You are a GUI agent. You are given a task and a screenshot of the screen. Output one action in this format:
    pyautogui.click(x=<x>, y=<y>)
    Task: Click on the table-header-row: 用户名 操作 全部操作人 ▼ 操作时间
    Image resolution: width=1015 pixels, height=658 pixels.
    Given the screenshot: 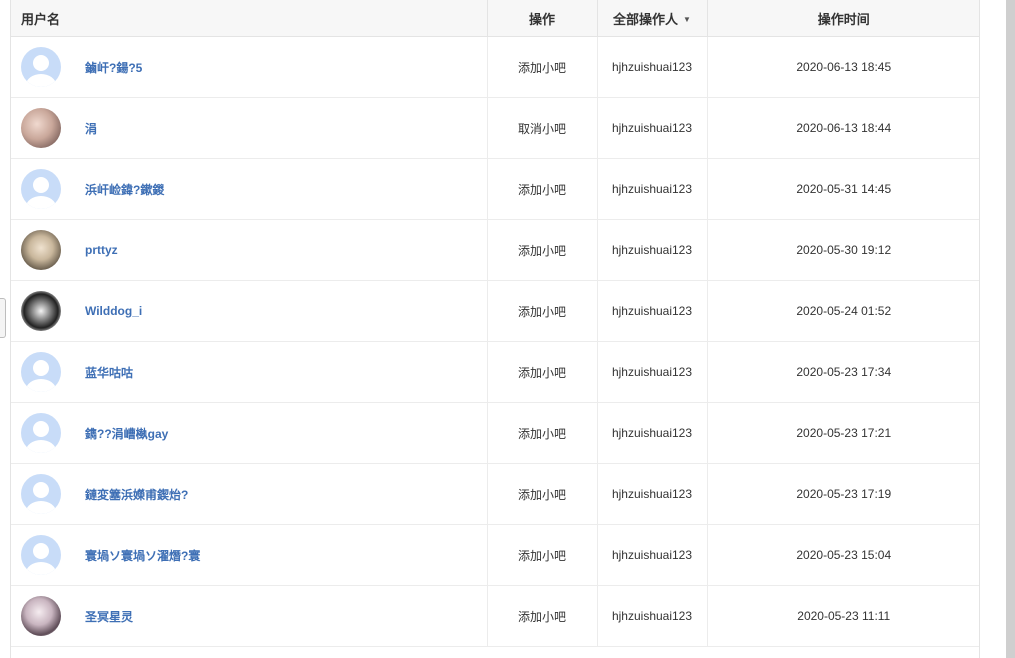 What is the action you would take?
    pyautogui.click(x=495, y=18)
    